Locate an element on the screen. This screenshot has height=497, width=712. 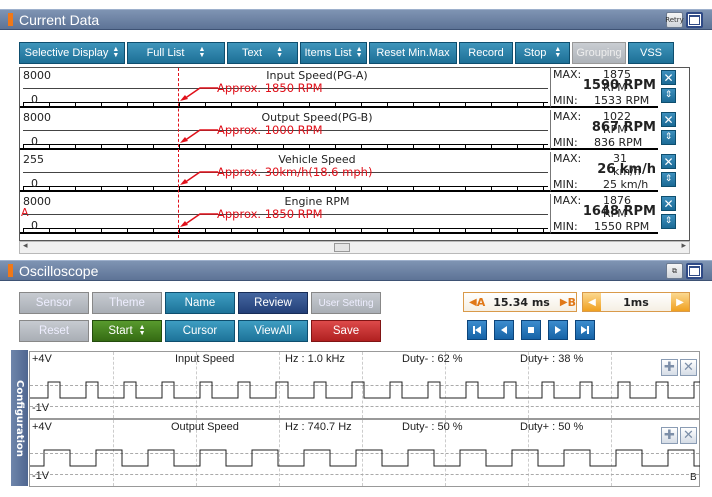
minmax-output-speed: MAX: 1022 RPM 867 RPM MIN: 836 RPM is located at coordinates (604, 130).